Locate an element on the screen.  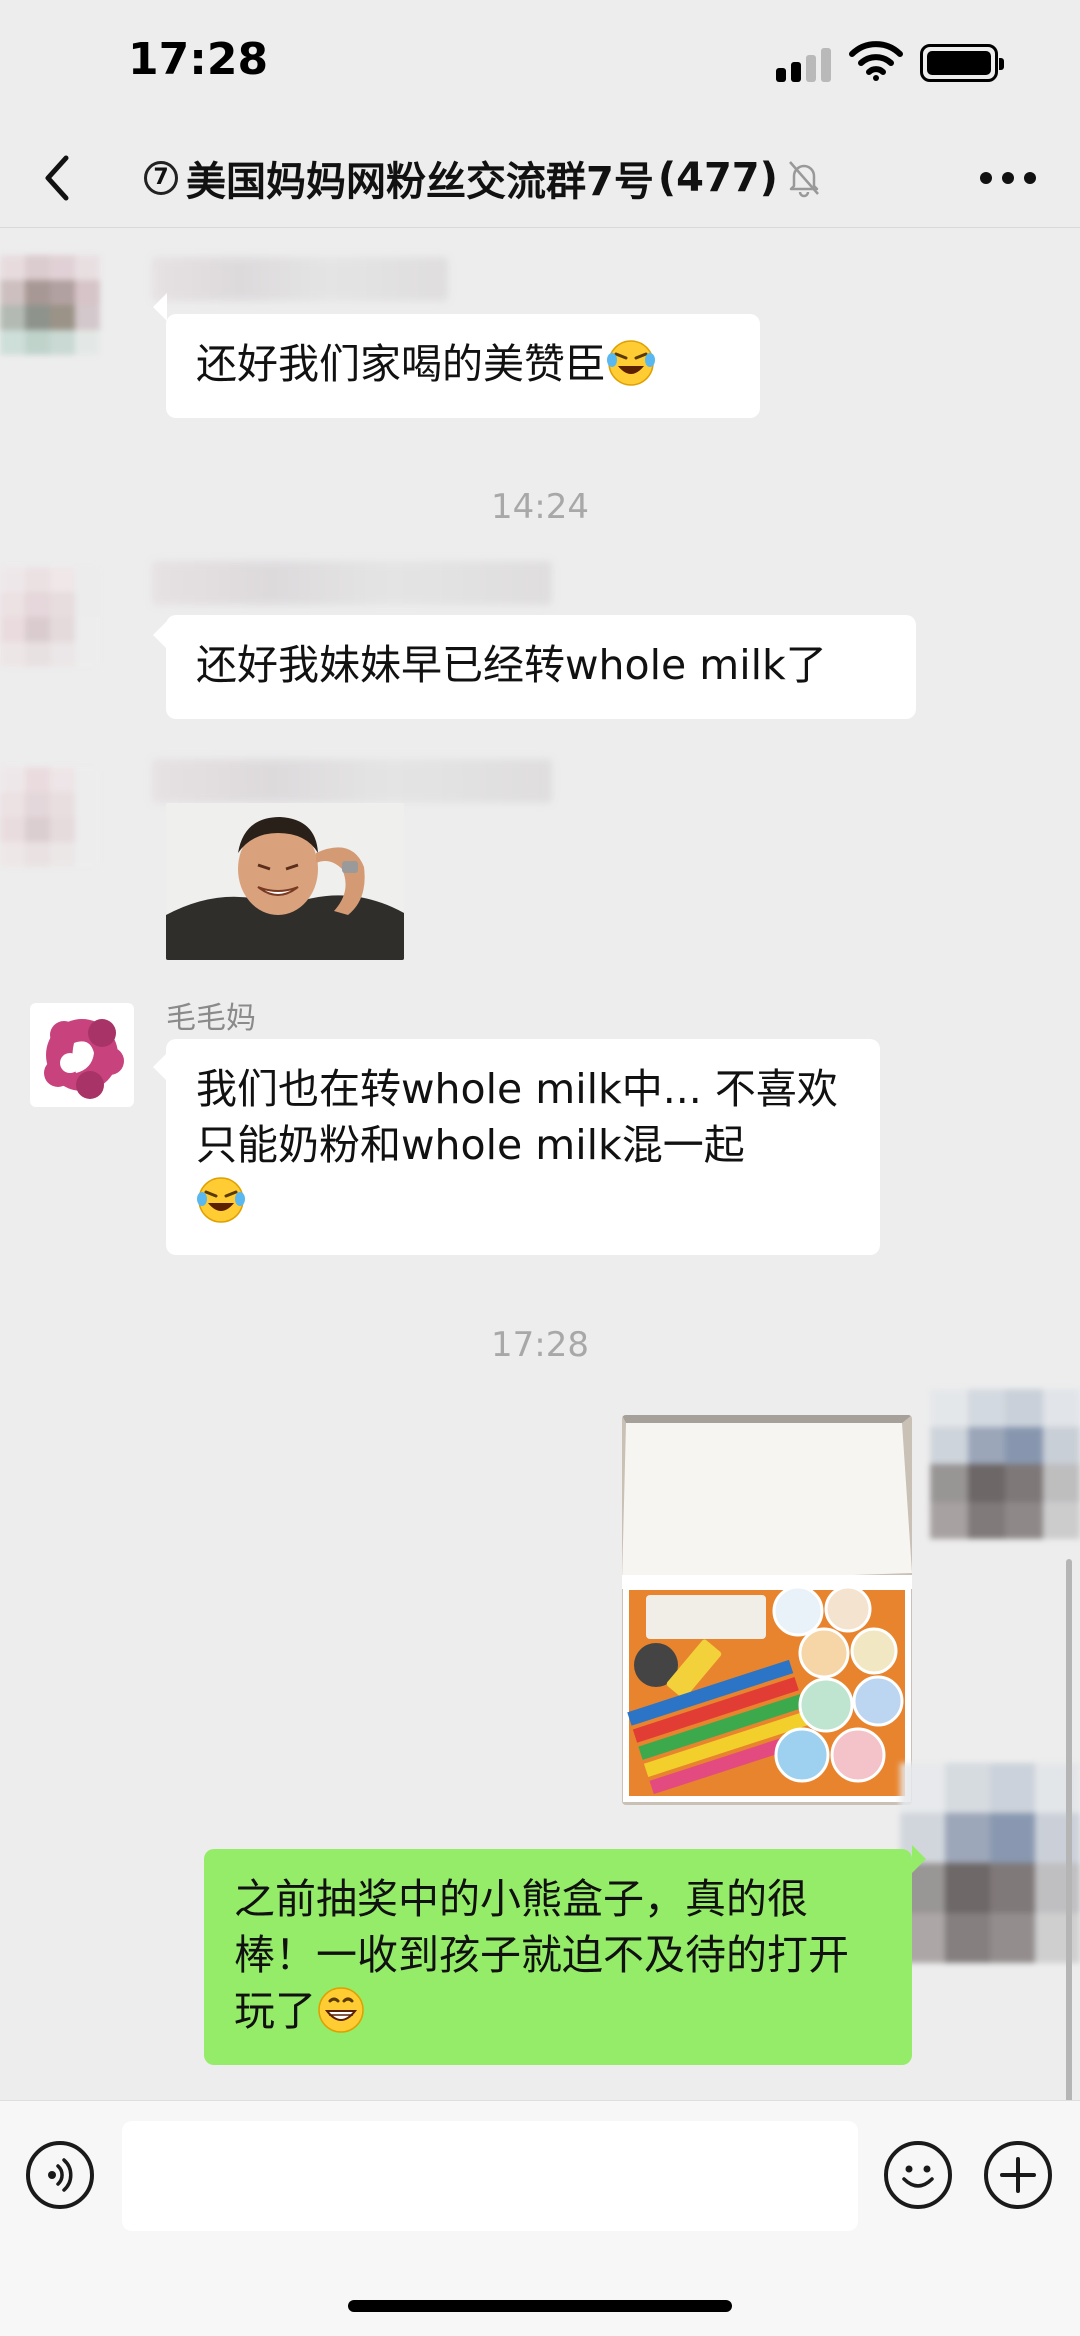
toy-box-photo is located at coordinates (767, 1610).